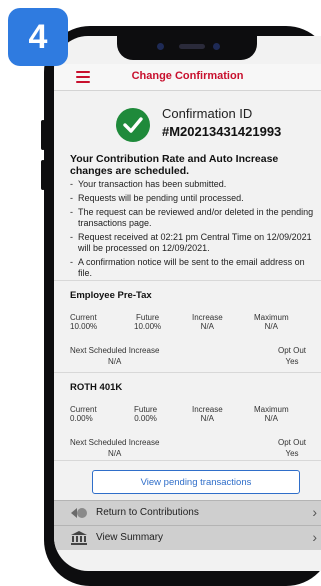  What do you see at coordinates (111, 295) in the screenshot?
I see `section-title: Employee Pre-Tax` at bounding box center [111, 295].